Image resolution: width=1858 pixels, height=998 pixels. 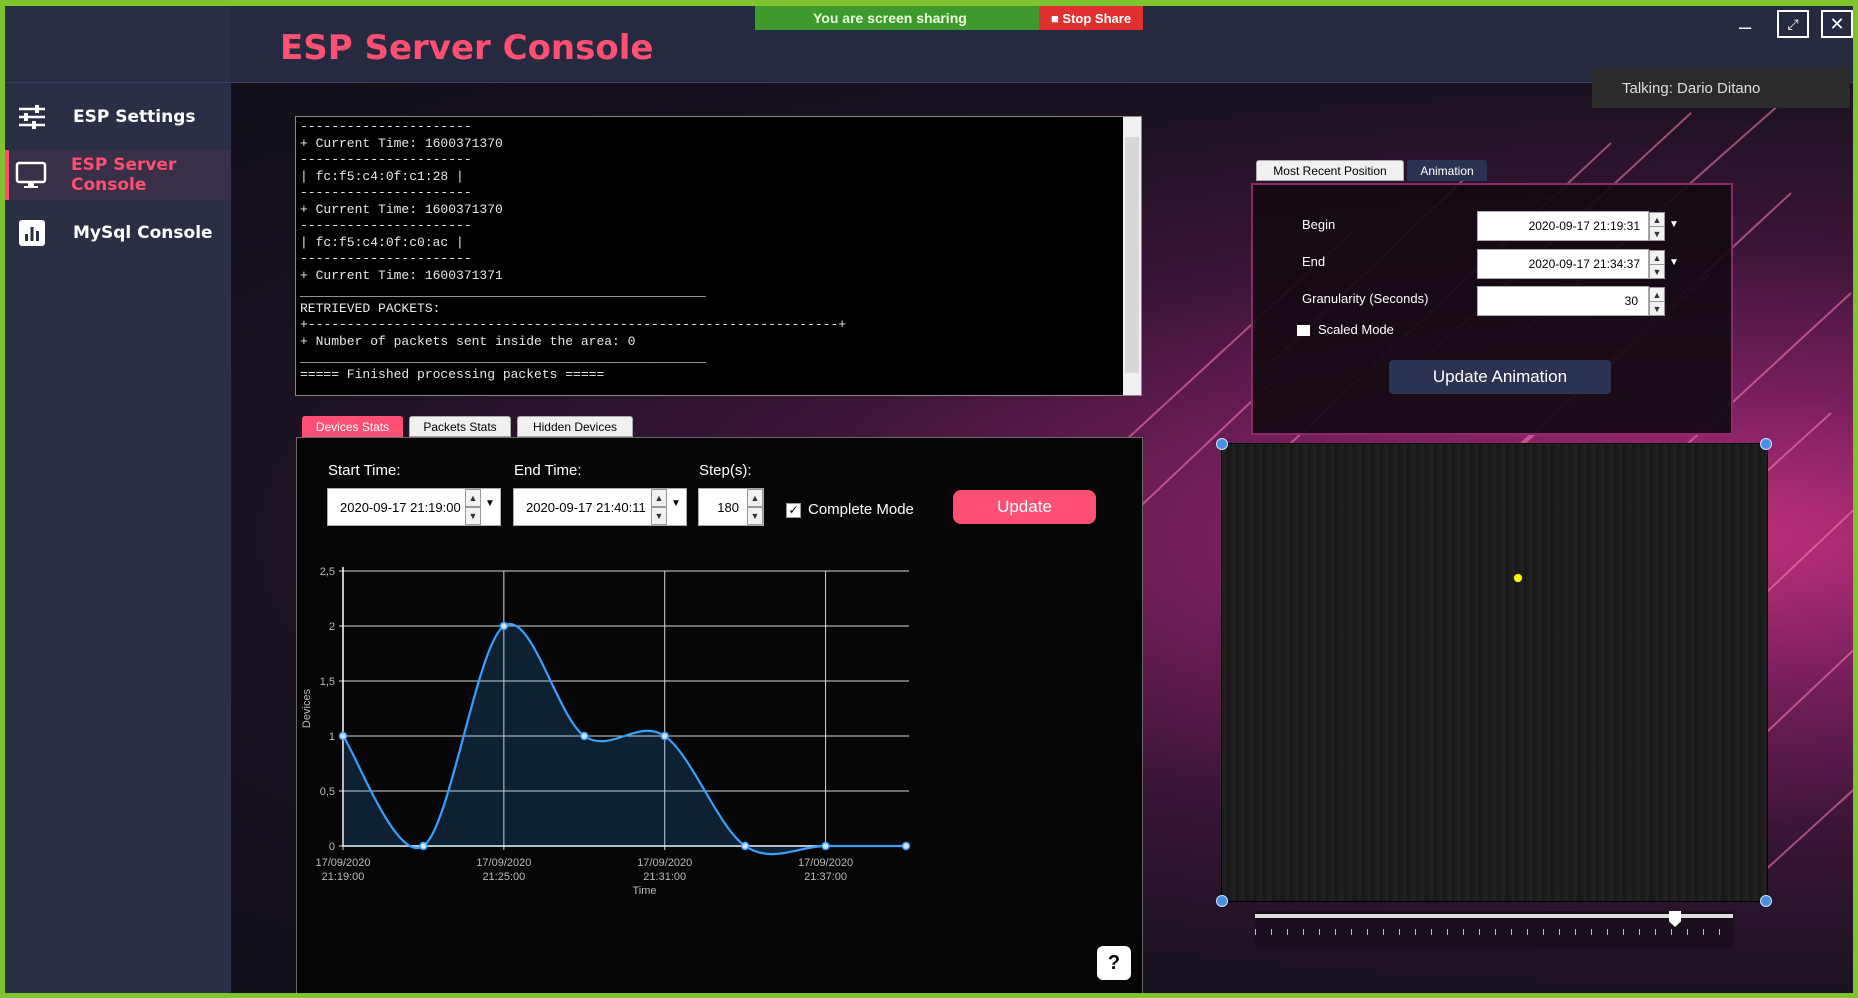 What do you see at coordinates (143, 233) in the screenshot?
I see `sidebar-item-label: MySql Console` at bounding box center [143, 233].